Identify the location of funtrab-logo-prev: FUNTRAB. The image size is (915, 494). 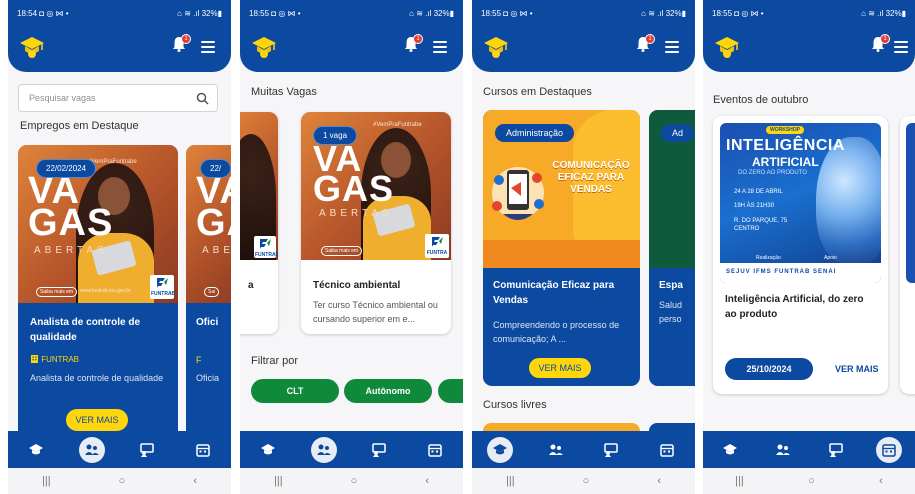
(266, 247).